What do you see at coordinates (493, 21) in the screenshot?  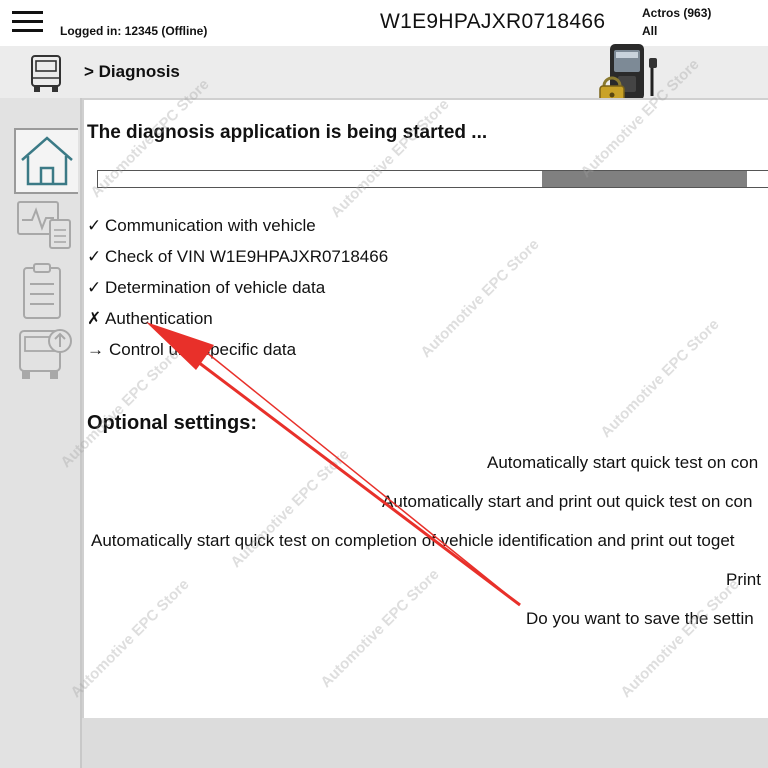 I see `vehicle-vin: W1E9HPAJXR0718466` at bounding box center [493, 21].